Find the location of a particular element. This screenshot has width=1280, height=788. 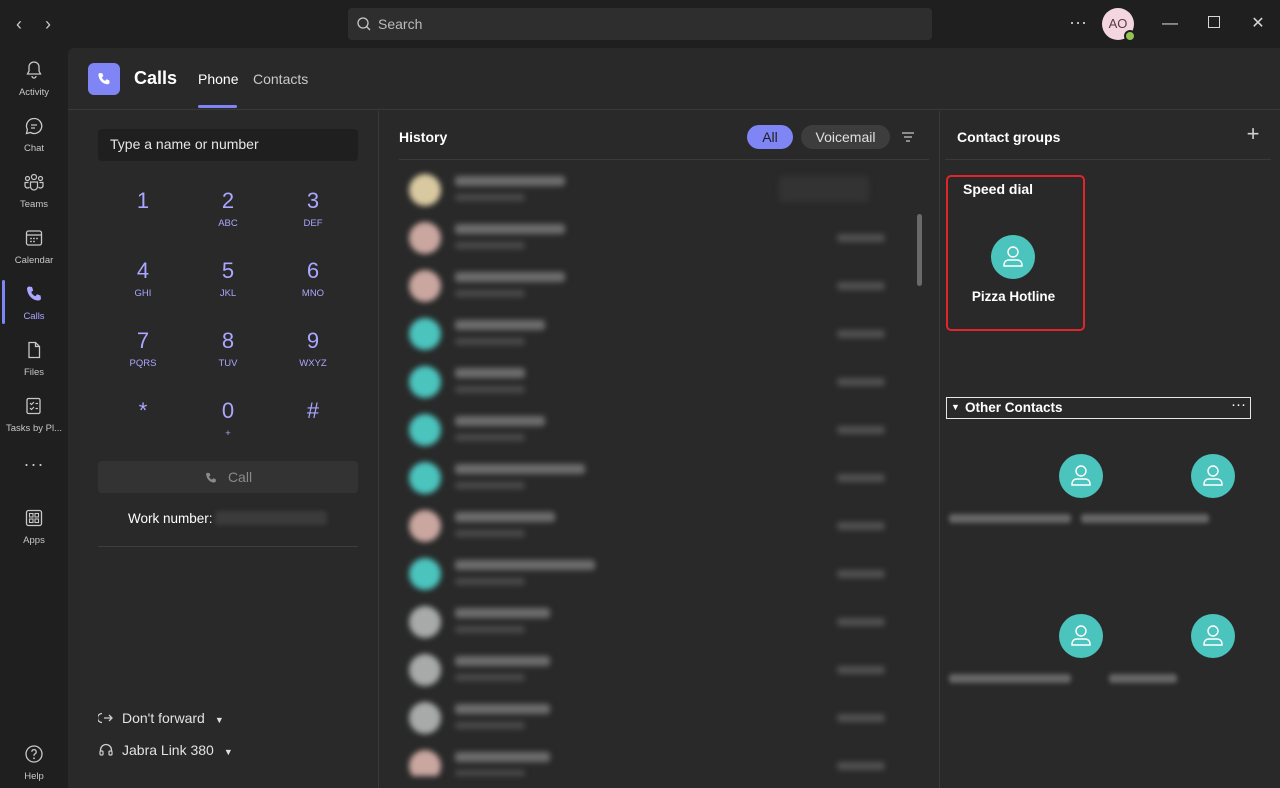

forward-arrow-icon: › is located at coordinates (48, 24).